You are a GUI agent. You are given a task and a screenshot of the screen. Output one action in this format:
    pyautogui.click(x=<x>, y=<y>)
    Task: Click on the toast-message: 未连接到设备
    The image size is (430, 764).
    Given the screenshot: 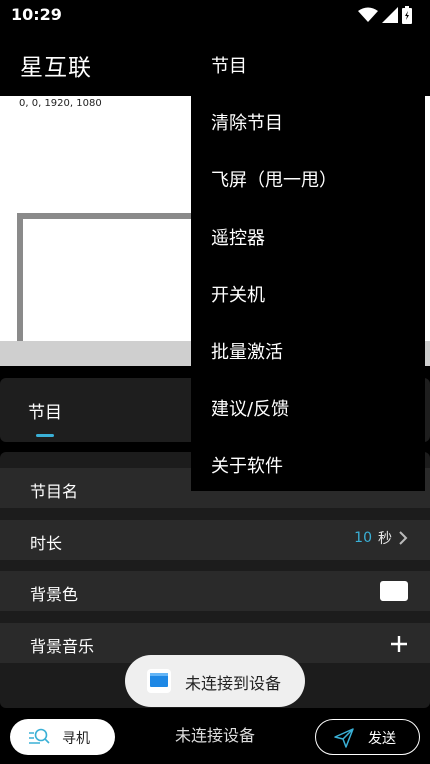 What is the action you would take?
    pyautogui.click(x=233, y=683)
    